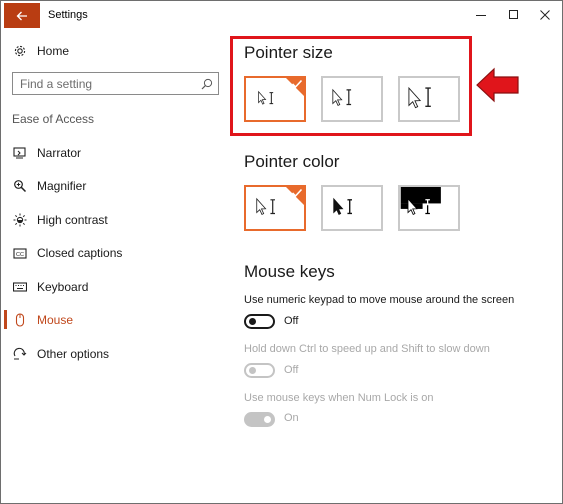 This screenshot has width=563, height=504. Describe the element at coordinates (207, 86) in the screenshot. I see `search-icon` at that location.